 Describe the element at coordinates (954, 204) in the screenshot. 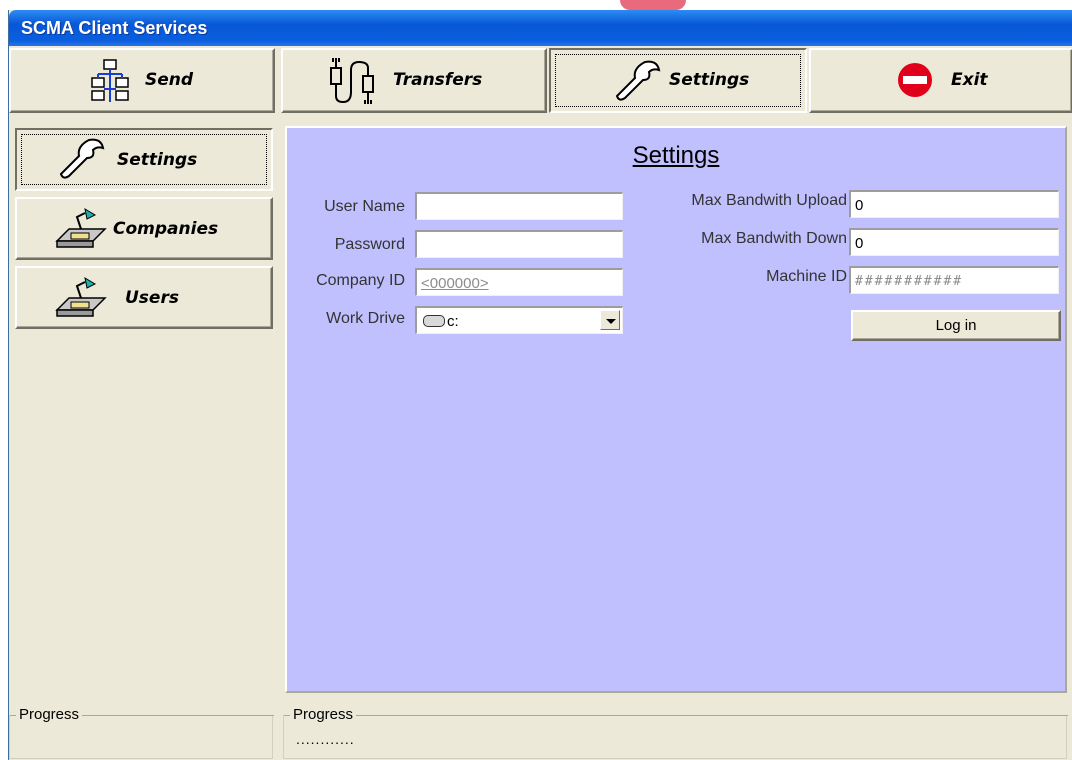

I see `max-upload-field: 0` at that location.